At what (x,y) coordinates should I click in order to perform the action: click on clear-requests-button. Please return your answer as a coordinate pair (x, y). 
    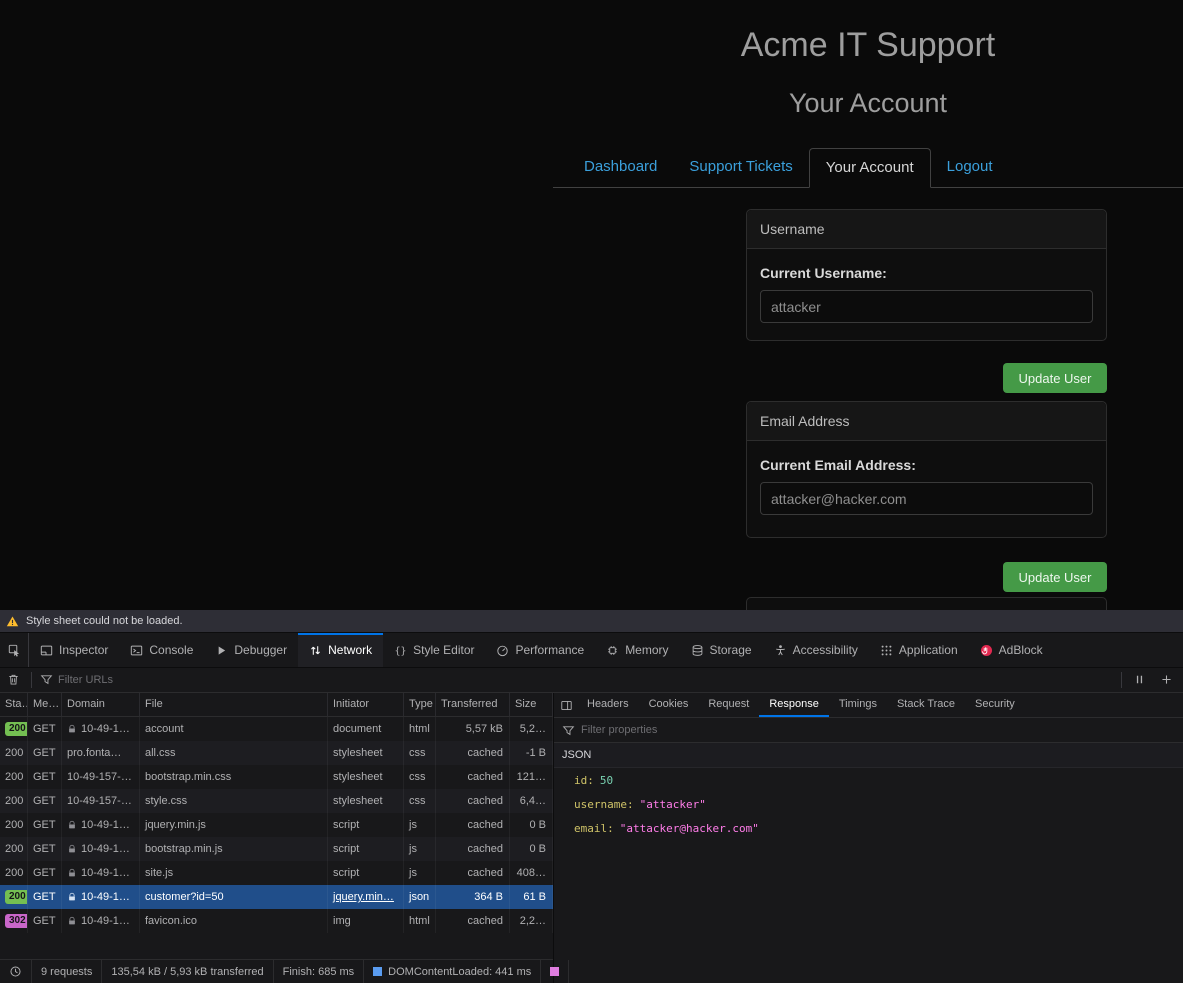
    Looking at the image, I should click on (13, 679).